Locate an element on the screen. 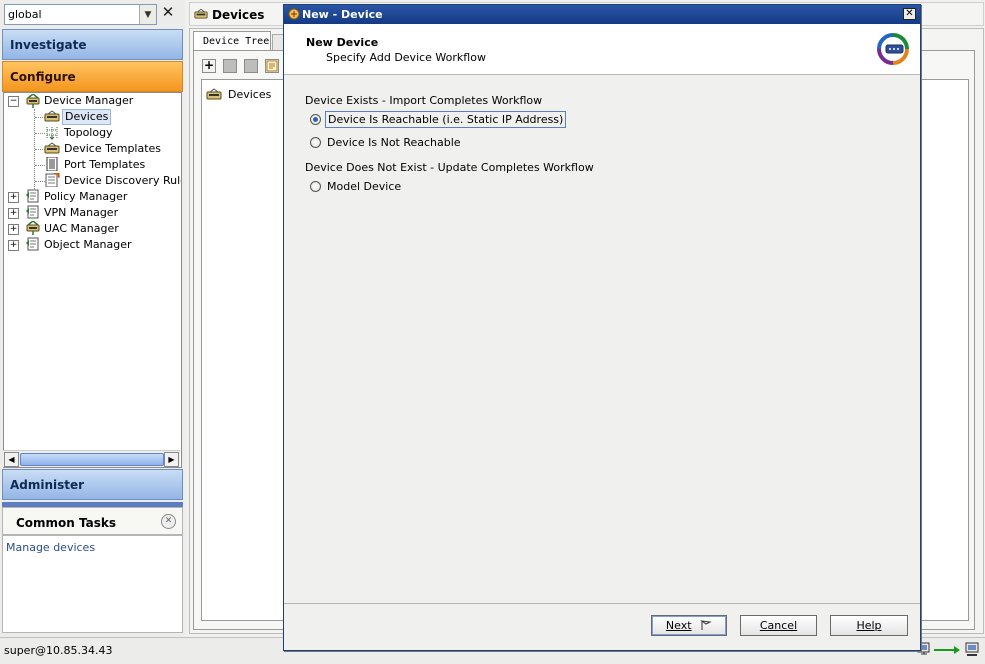 The width and height of the screenshot is (985, 664). tree-item-label: Device Templates is located at coordinates (113, 148).